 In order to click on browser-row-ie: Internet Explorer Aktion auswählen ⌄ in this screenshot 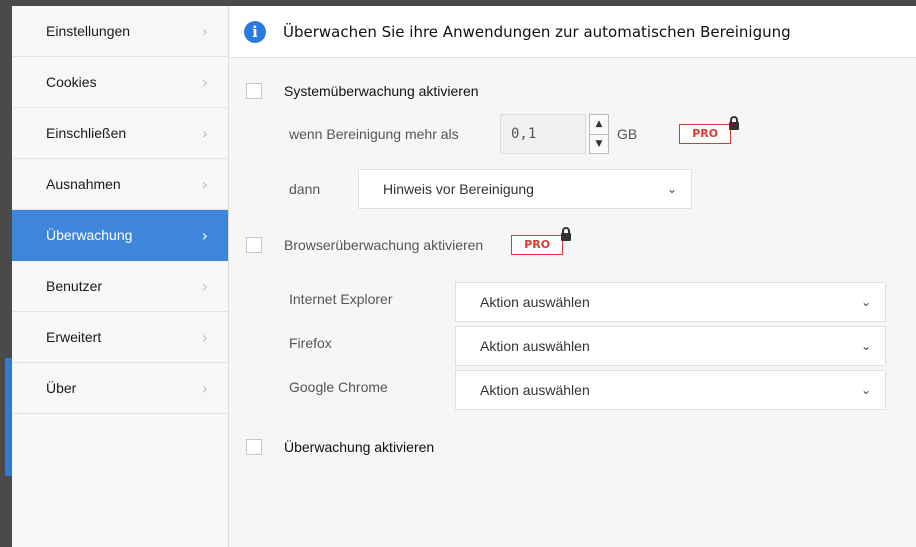, I will do `click(587, 302)`.